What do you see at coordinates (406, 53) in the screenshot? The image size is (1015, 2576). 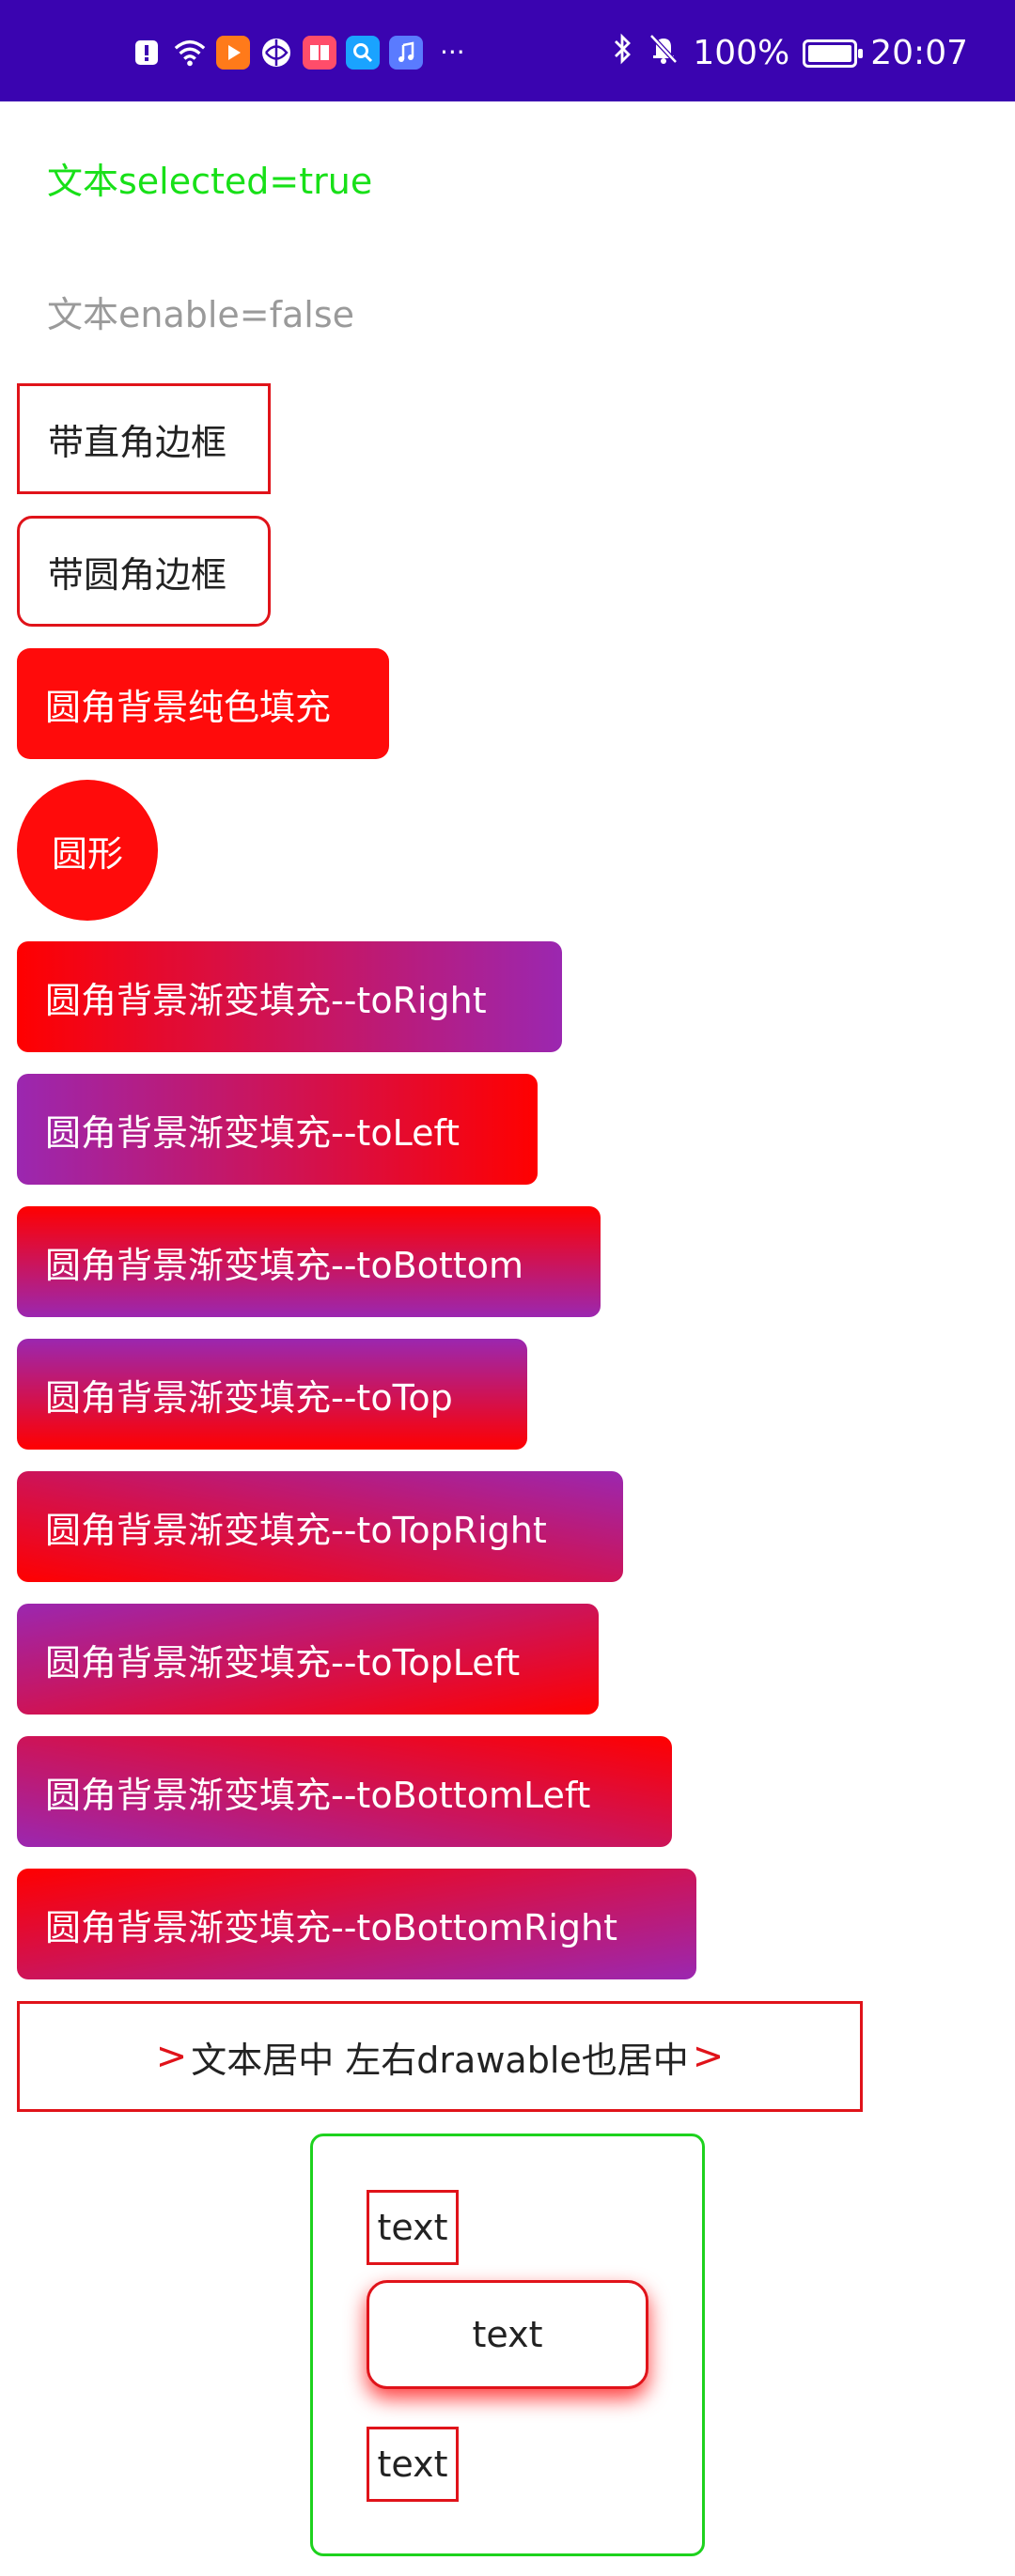 I see `music-app-icon` at bounding box center [406, 53].